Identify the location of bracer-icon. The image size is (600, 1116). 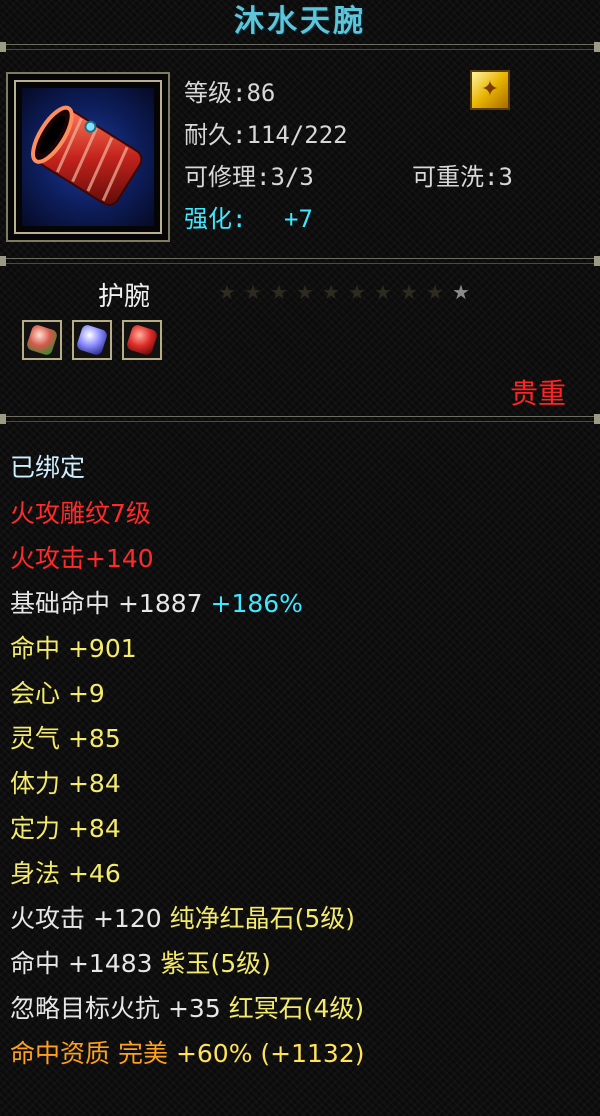
(88, 157).